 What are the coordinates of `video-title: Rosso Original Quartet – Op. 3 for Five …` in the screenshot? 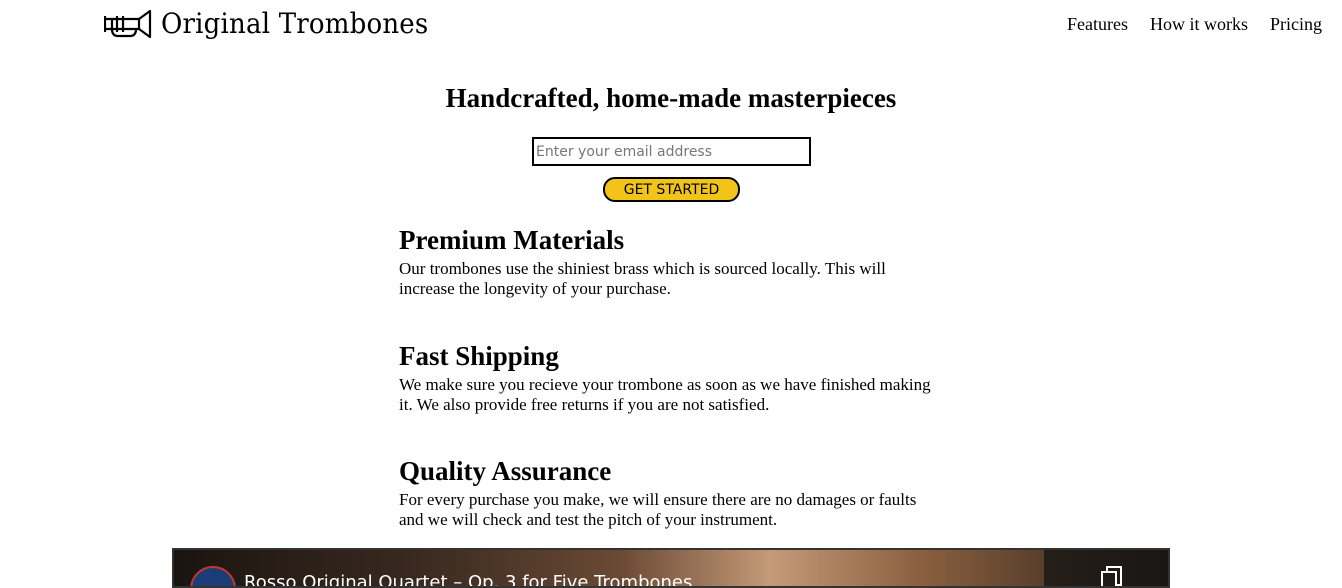 It's located at (468, 579).